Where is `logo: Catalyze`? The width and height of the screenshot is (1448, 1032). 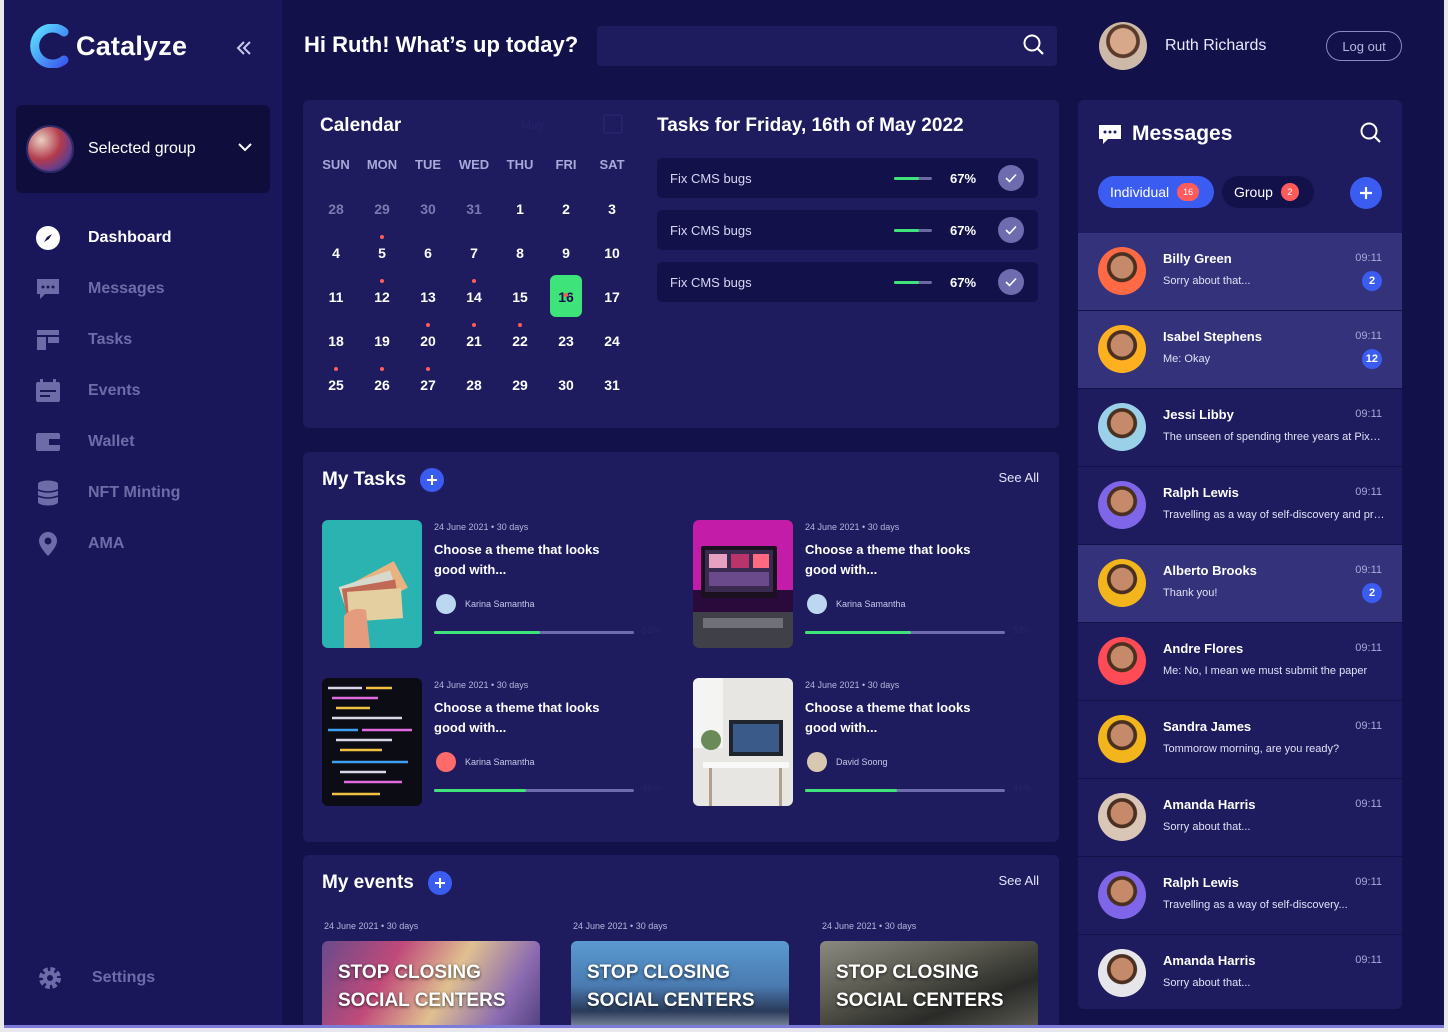
logo: Catalyze is located at coordinates (108, 46).